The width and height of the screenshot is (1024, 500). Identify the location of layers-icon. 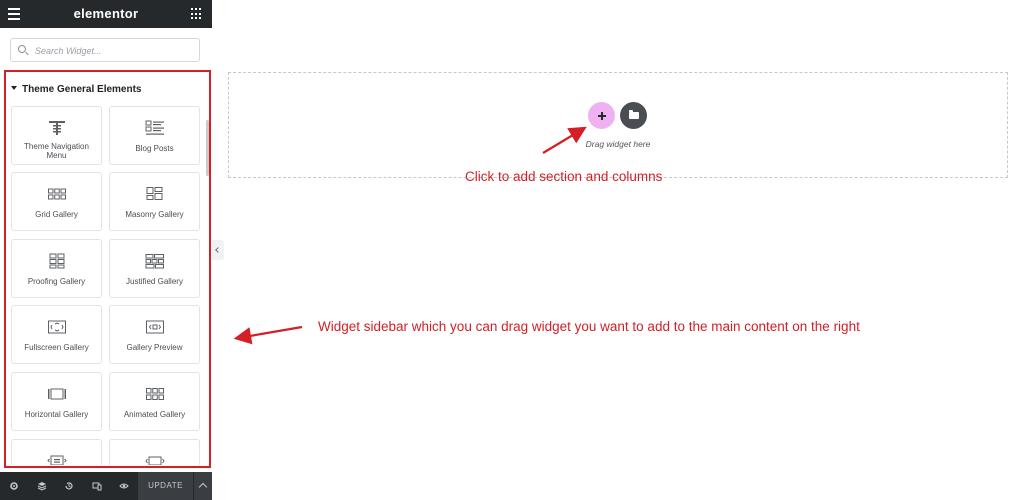
(42, 486).